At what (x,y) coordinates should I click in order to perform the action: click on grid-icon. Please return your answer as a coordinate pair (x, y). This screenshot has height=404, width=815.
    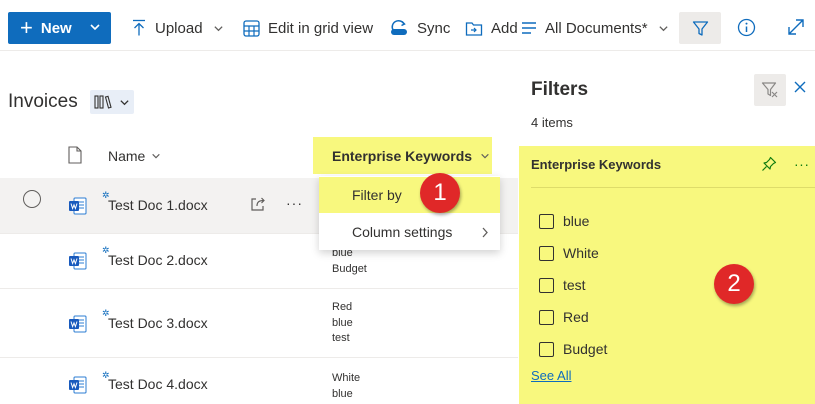
    Looking at the image, I should click on (251, 28).